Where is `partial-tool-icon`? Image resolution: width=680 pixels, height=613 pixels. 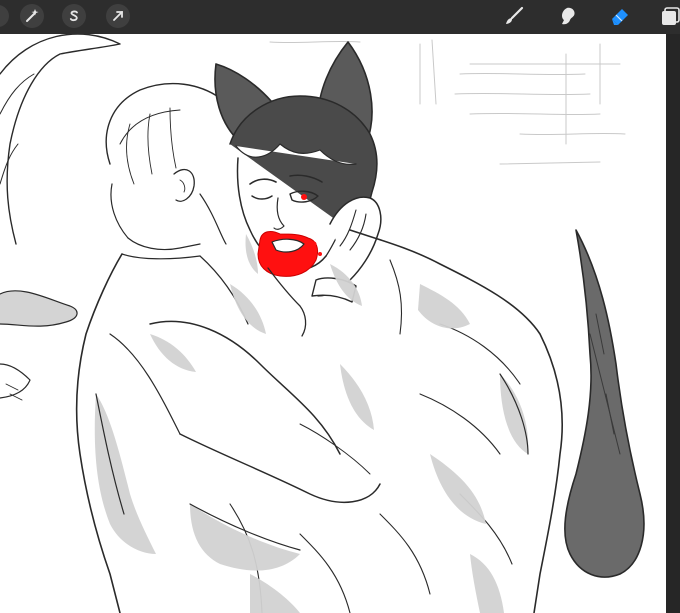
partial-tool-icon is located at coordinates (5, 16).